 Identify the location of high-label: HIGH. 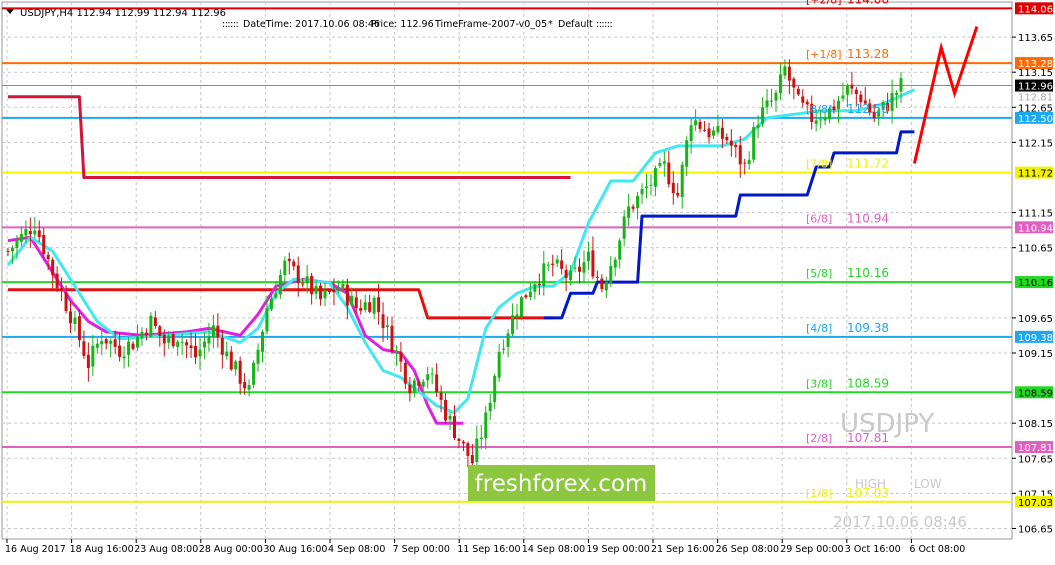
(870, 484).